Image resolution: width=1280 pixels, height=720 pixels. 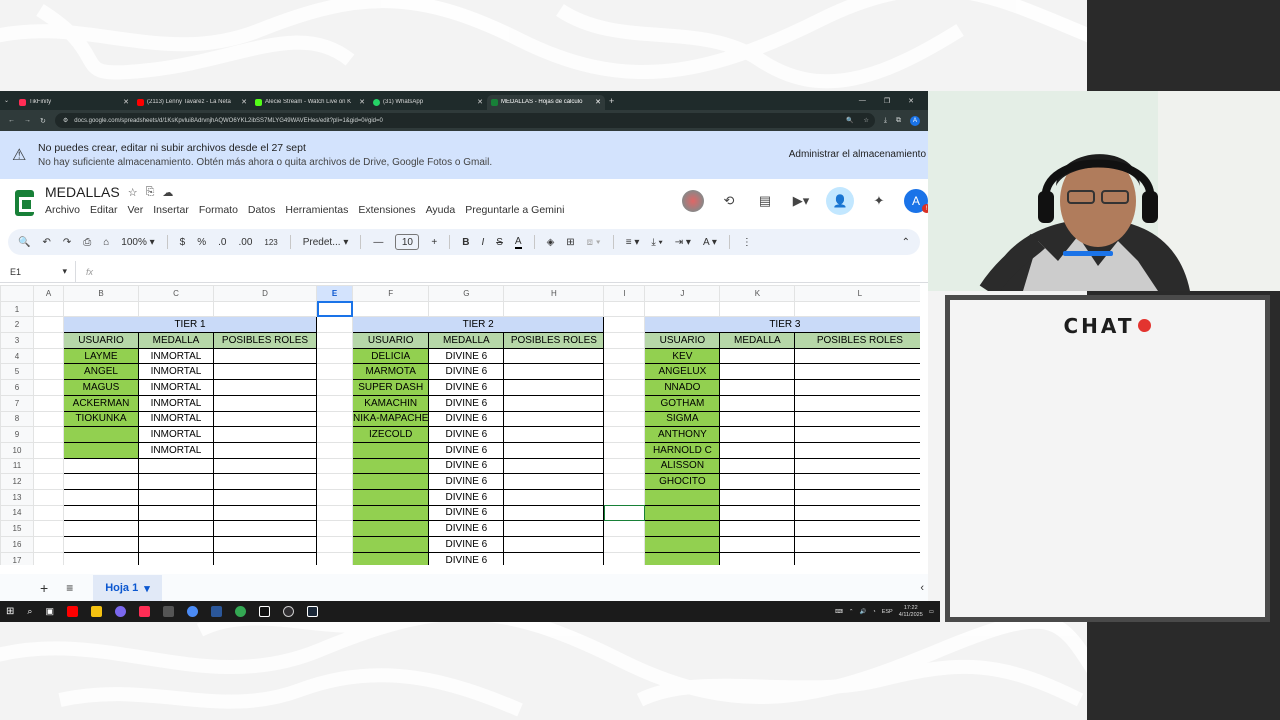 What do you see at coordinates (862, 101) in the screenshot?
I see `minimize-icon: —` at bounding box center [862, 101].